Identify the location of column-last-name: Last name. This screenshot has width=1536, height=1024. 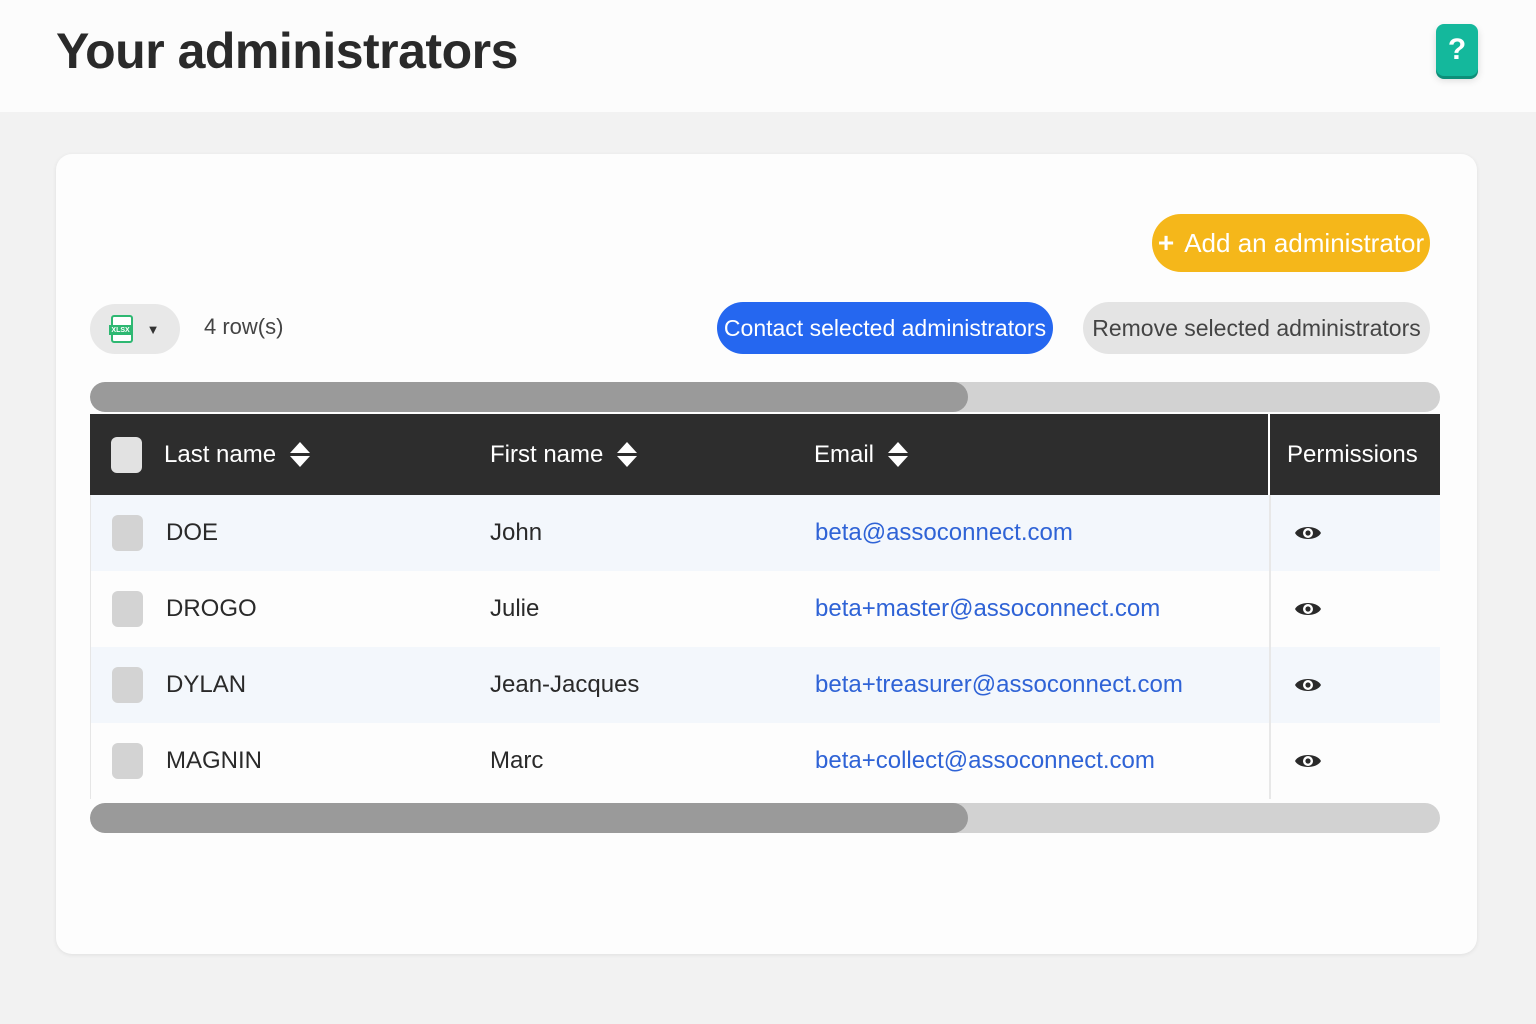
(237, 454).